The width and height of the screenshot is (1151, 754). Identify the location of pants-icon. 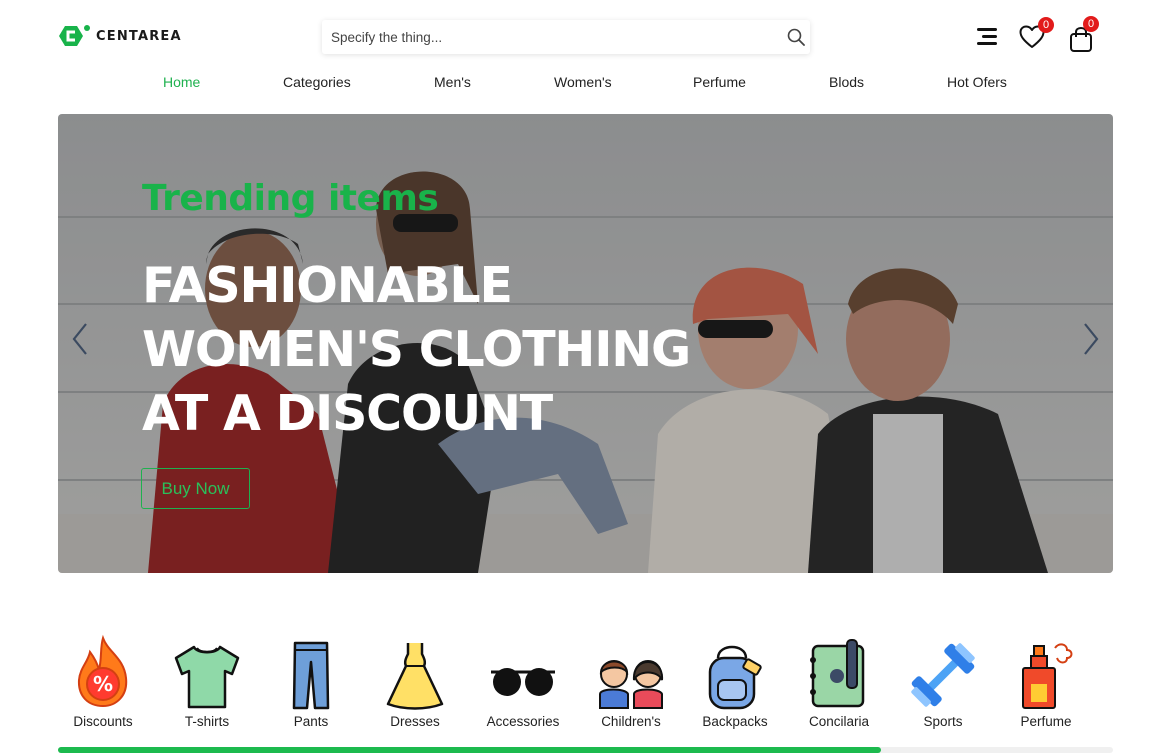
(311, 675).